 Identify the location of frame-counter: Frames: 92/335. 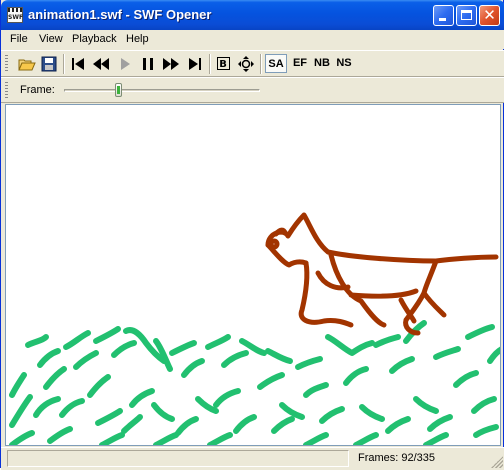
(397, 458).